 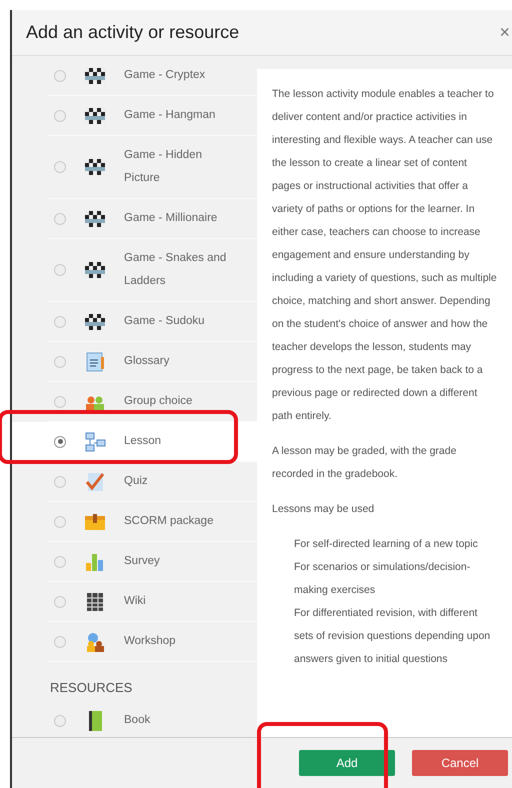 I want to click on option-label: Glossary, so click(x=147, y=361).